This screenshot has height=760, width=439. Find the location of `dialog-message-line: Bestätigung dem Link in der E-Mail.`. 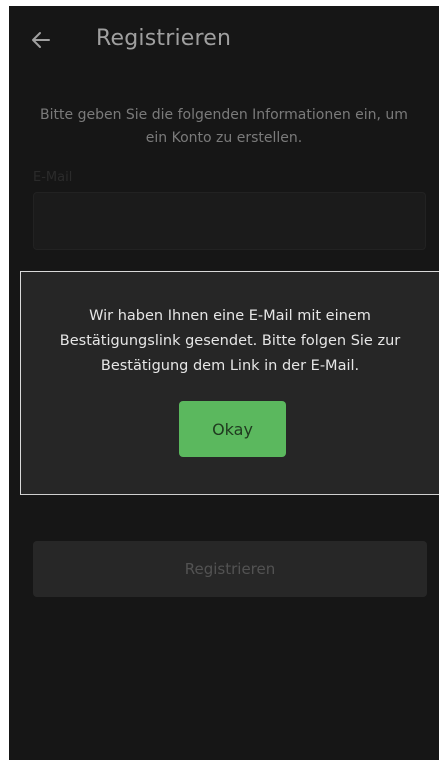

dialog-message-line: Bestätigung dem Link in der E-Mail. is located at coordinates (230, 366).